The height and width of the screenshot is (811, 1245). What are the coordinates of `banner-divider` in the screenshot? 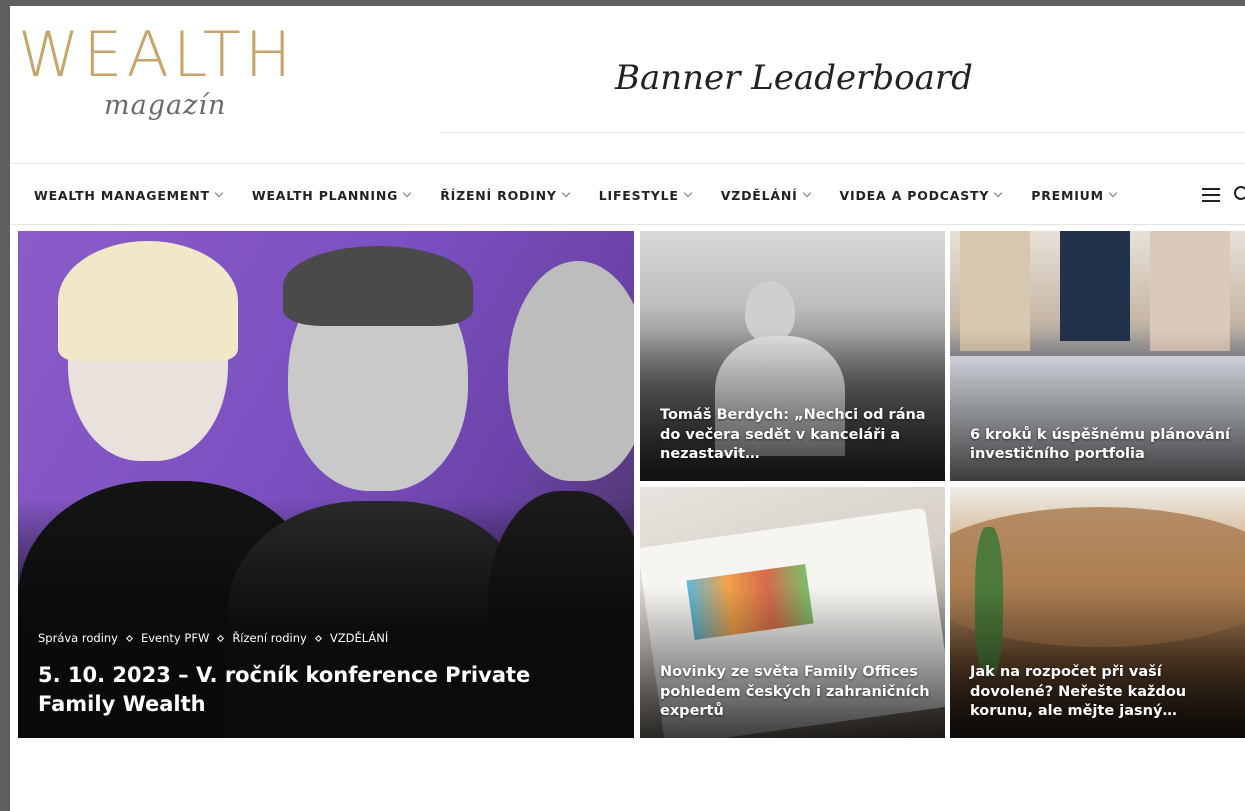 It's located at (842, 132).